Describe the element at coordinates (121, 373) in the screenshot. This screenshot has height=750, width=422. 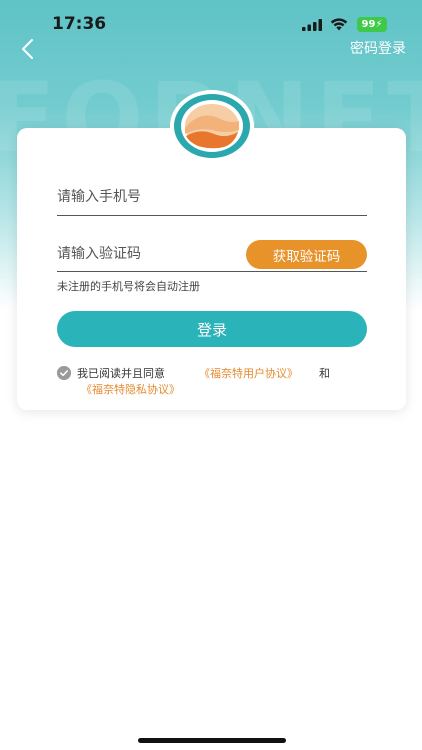
I see `agreement-prefix: 我已阅读并且同意` at that location.